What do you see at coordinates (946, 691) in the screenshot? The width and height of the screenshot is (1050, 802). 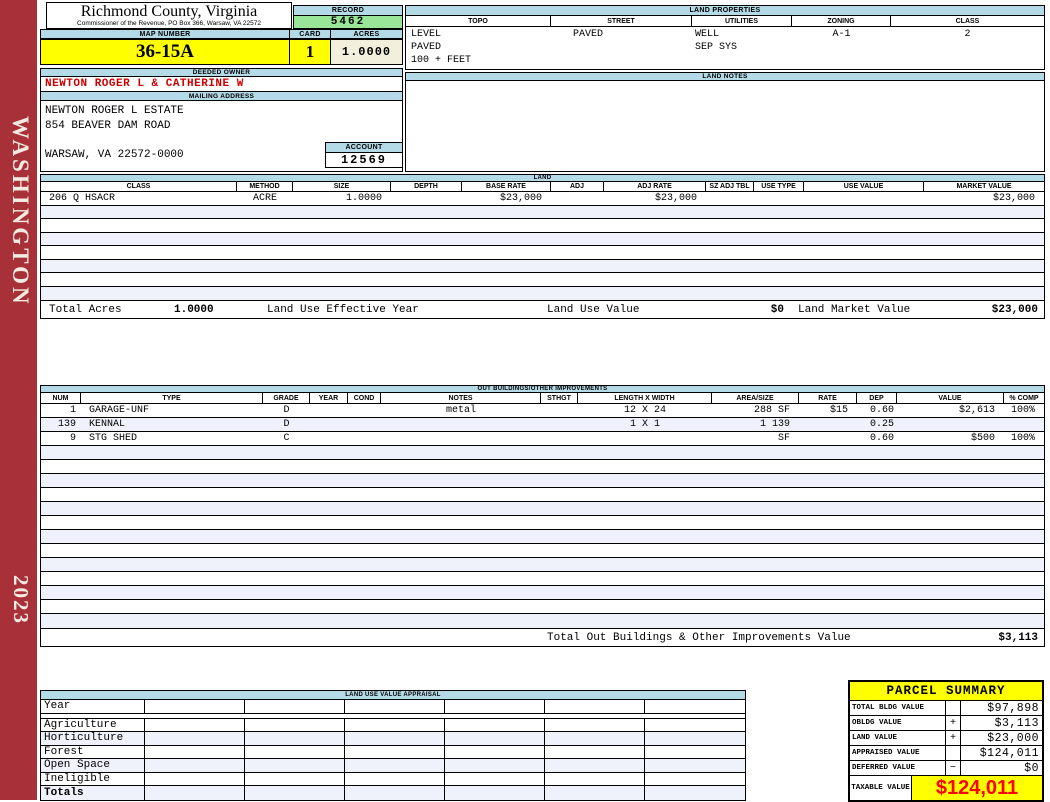 I see `parcel-summary-title: PARCEL SUMMARY` at bounding box center [946, 691].